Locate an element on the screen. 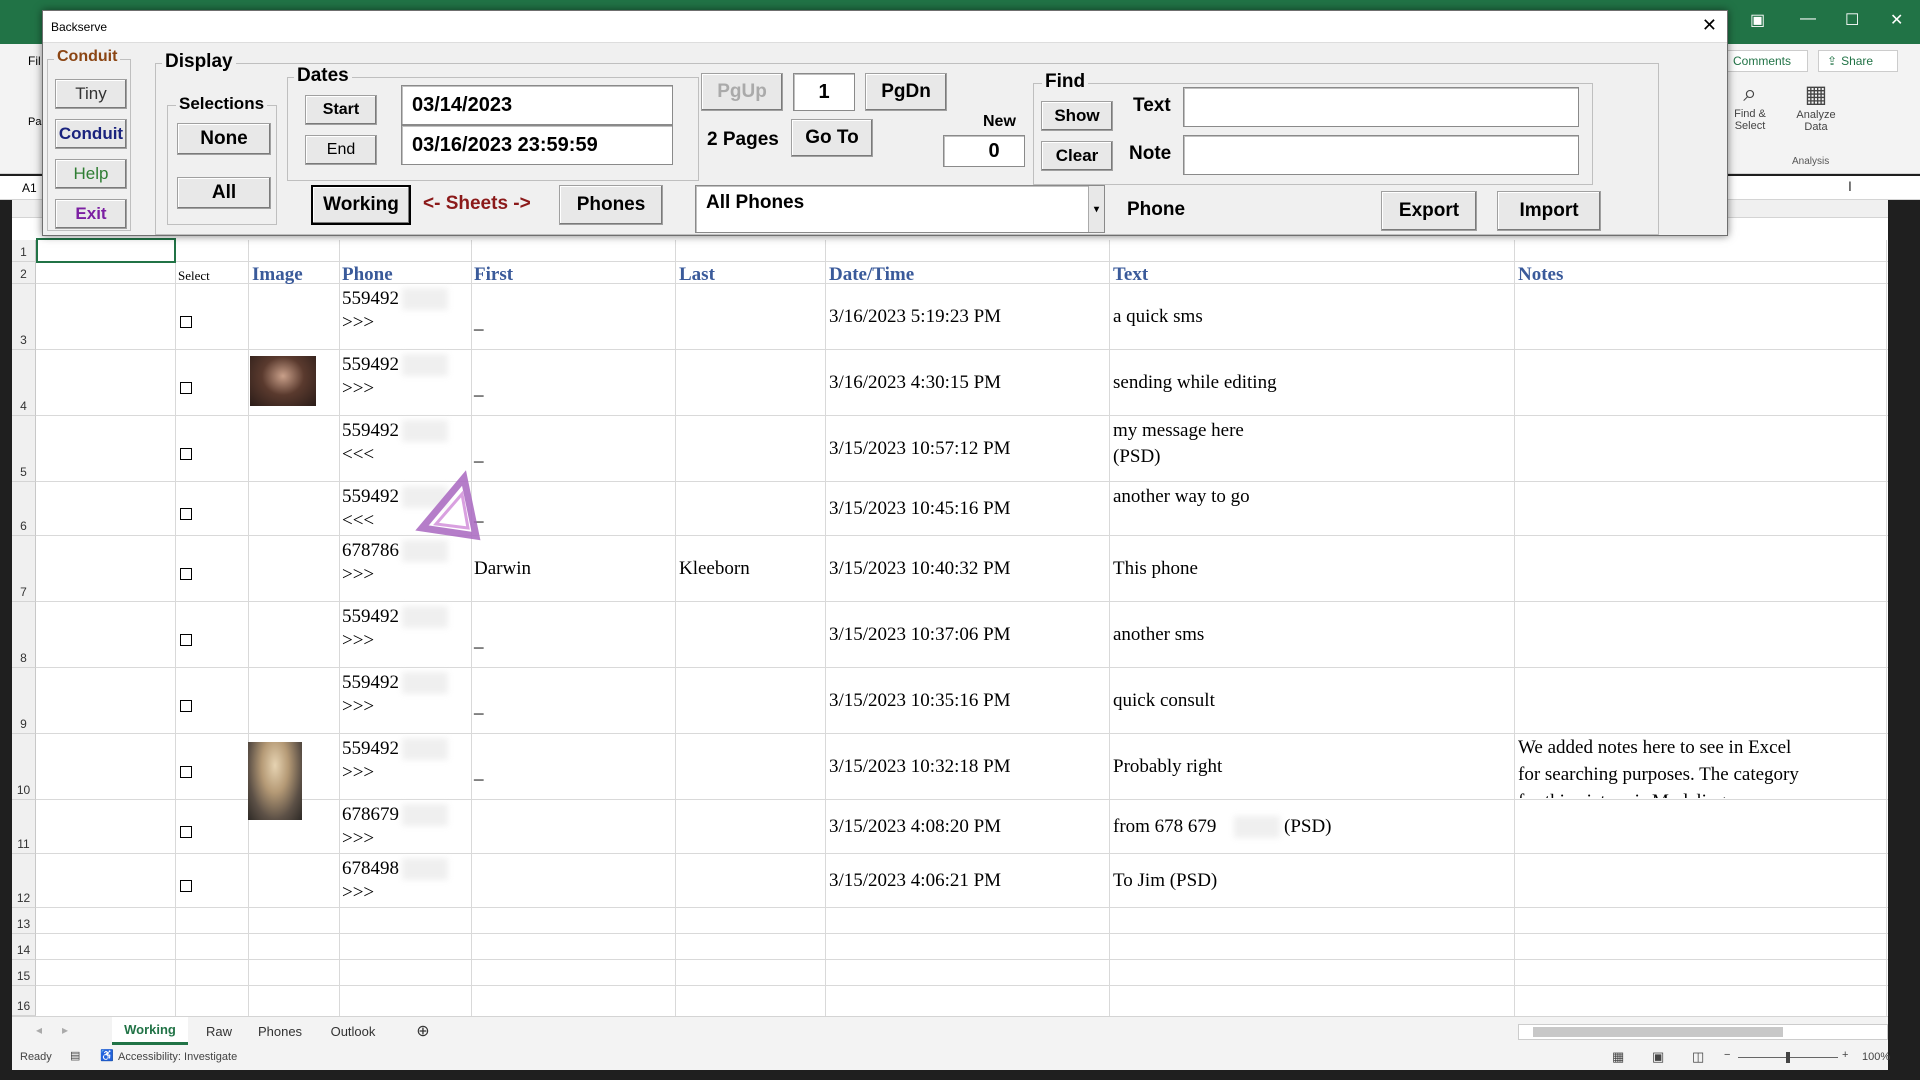 This screenshot has height=1080, width=1920. normal-view-icon: ▦ is located at coordinates (1618, 1057).